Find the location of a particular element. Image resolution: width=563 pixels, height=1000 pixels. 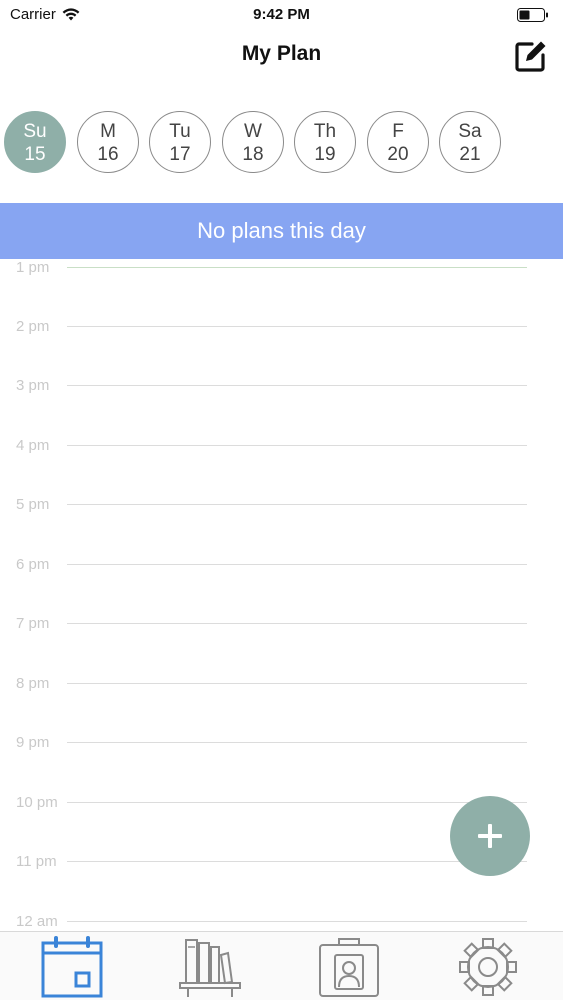

day-tuesday: Tu 17 is located at coordinates (180, 142).